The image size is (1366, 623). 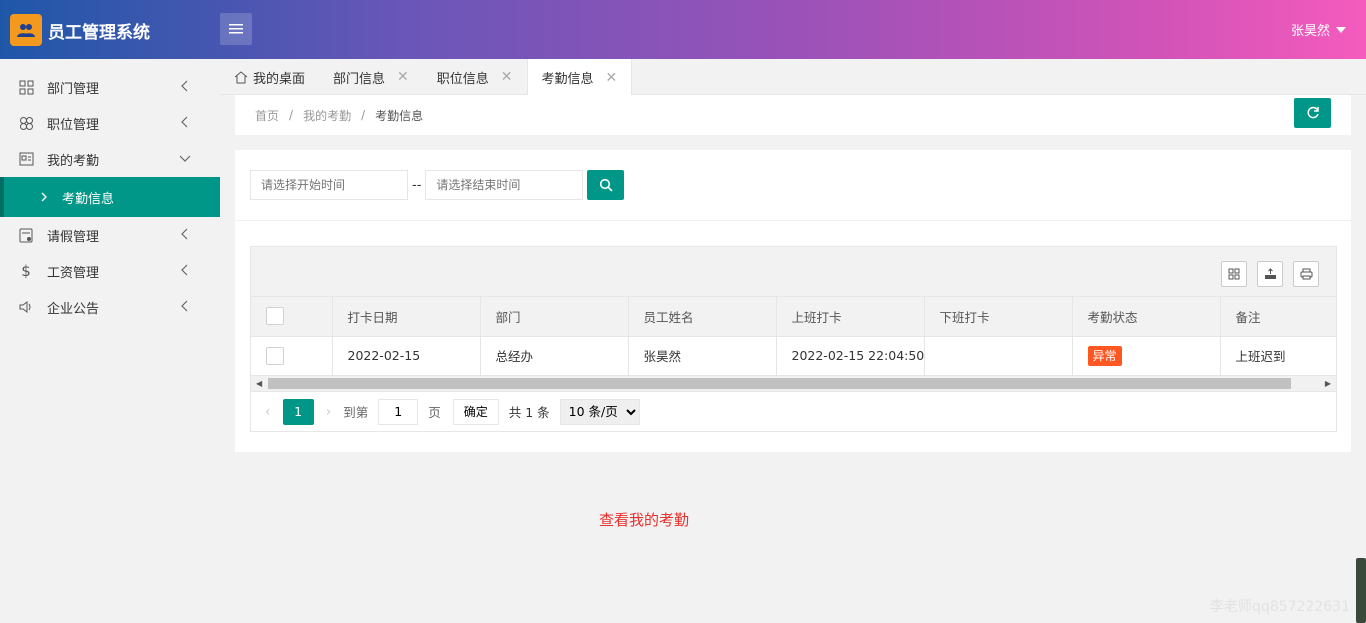 I want to click on sidebar-item-leave: 请假管理, so click(x=110, y=235).